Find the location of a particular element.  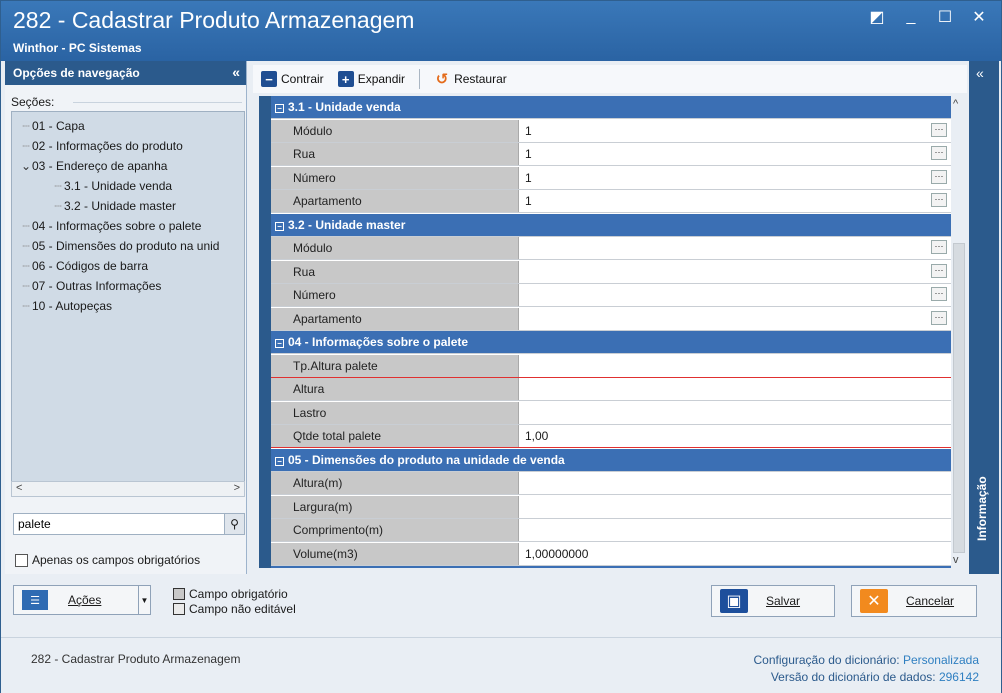

expandir-button: + Expandir is located at coordinates (371, 79).